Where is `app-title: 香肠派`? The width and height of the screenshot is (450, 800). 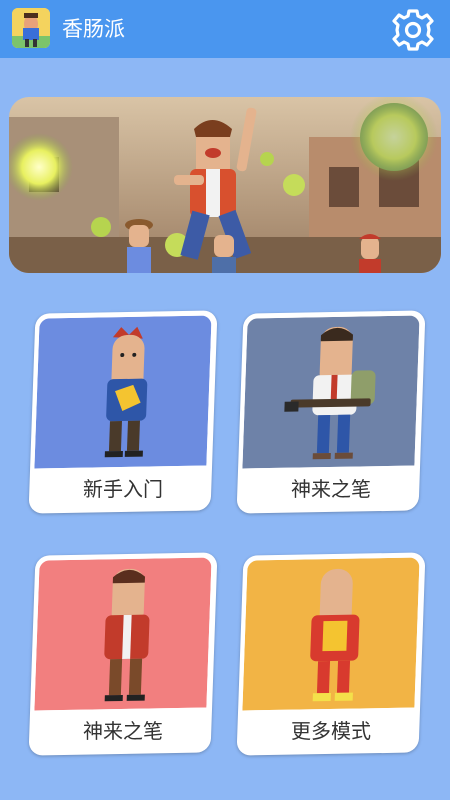 app-title: 香肠派 is located at coordinates (93, 29).